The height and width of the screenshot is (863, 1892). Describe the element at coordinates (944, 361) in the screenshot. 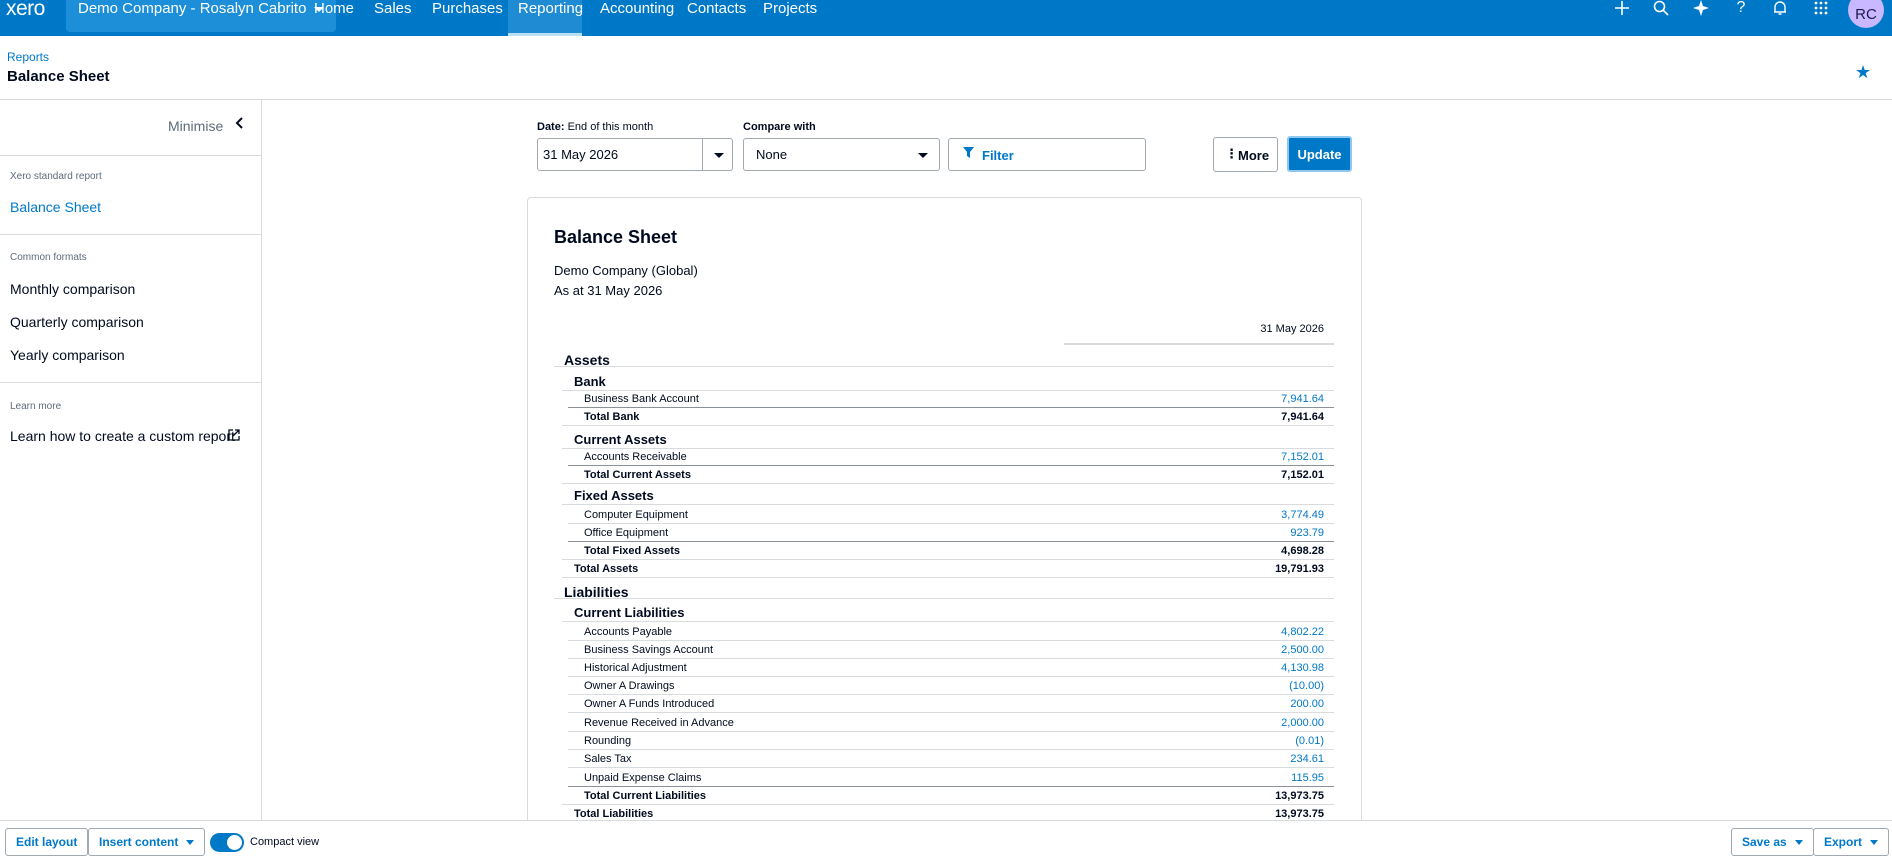

I see `report-section-heading: Assets` at that location.